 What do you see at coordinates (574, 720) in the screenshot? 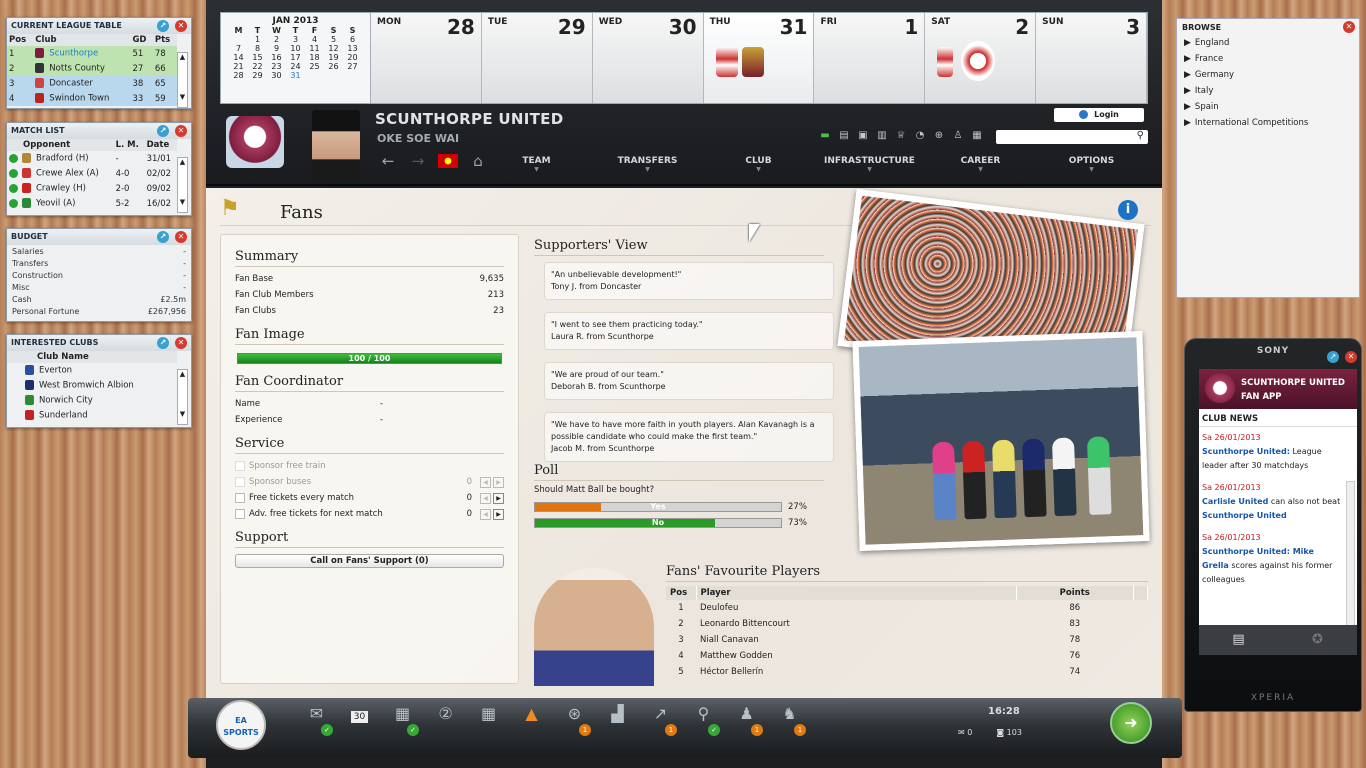
I see `scouting-icon: ⊛ 1` at bounding box center [574, 720].